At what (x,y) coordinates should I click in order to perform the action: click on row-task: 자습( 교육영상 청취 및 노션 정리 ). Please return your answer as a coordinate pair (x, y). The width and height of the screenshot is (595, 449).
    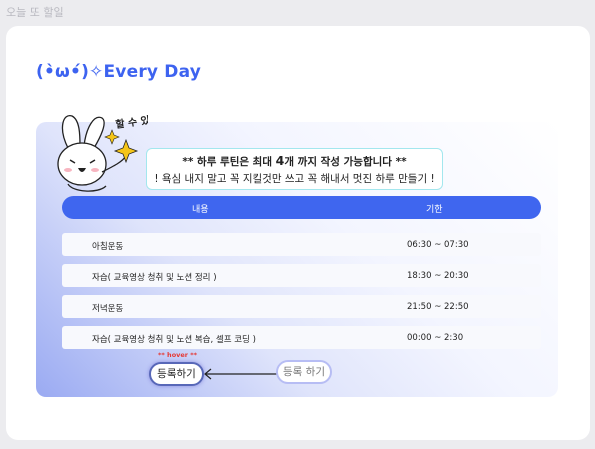
    Looking at the image, I should click on (154, 278).